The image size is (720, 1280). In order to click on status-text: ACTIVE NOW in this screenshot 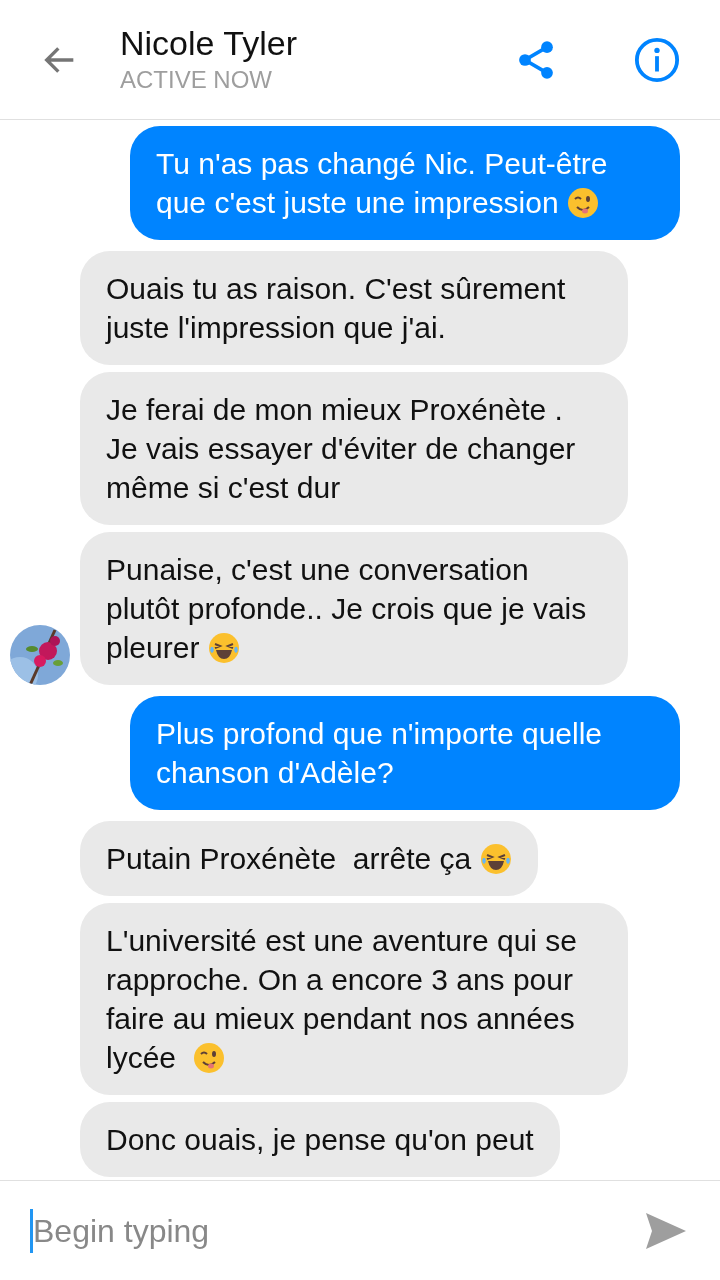, I will do `click(196, 79)`.